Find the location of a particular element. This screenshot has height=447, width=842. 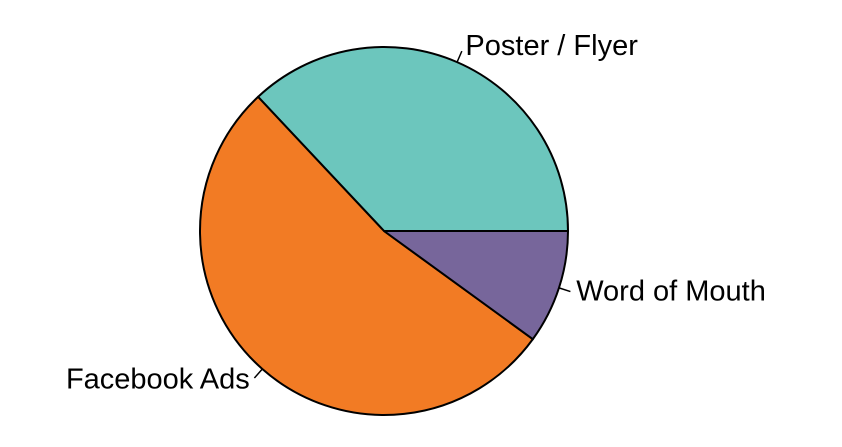

leader-line-word-of-mouth is located at coordinates (564, 290).